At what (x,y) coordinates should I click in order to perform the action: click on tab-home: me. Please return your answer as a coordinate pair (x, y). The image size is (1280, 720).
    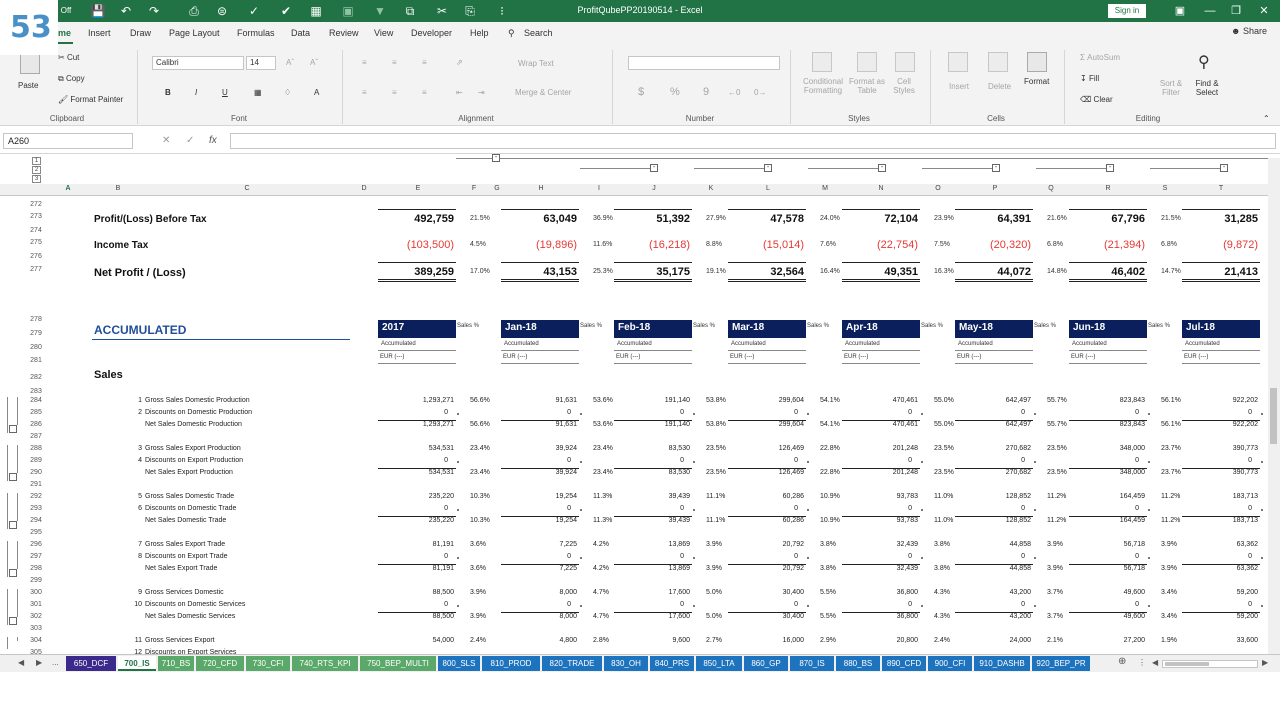
    Looking at the image, I should click on (64, 36).